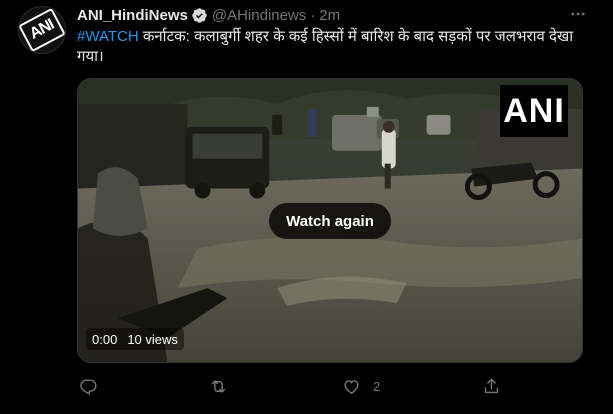 Image resolution: width=613 pixels, height=414 pixels. I want to click on verified-badge-icon, so click(199, 15).